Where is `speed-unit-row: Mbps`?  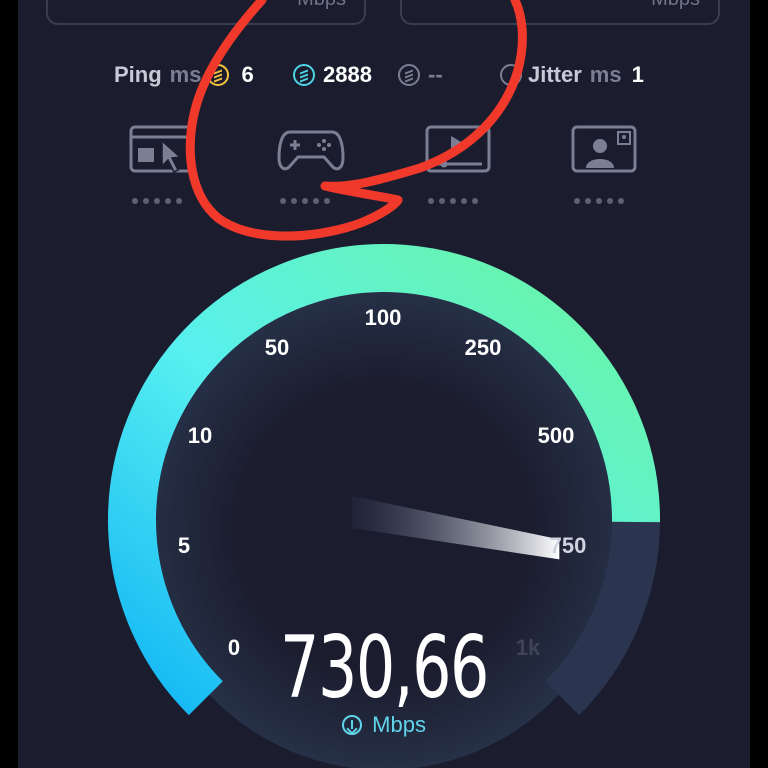
speed-unit-row: Mbps is located at coordinates (384, 725).